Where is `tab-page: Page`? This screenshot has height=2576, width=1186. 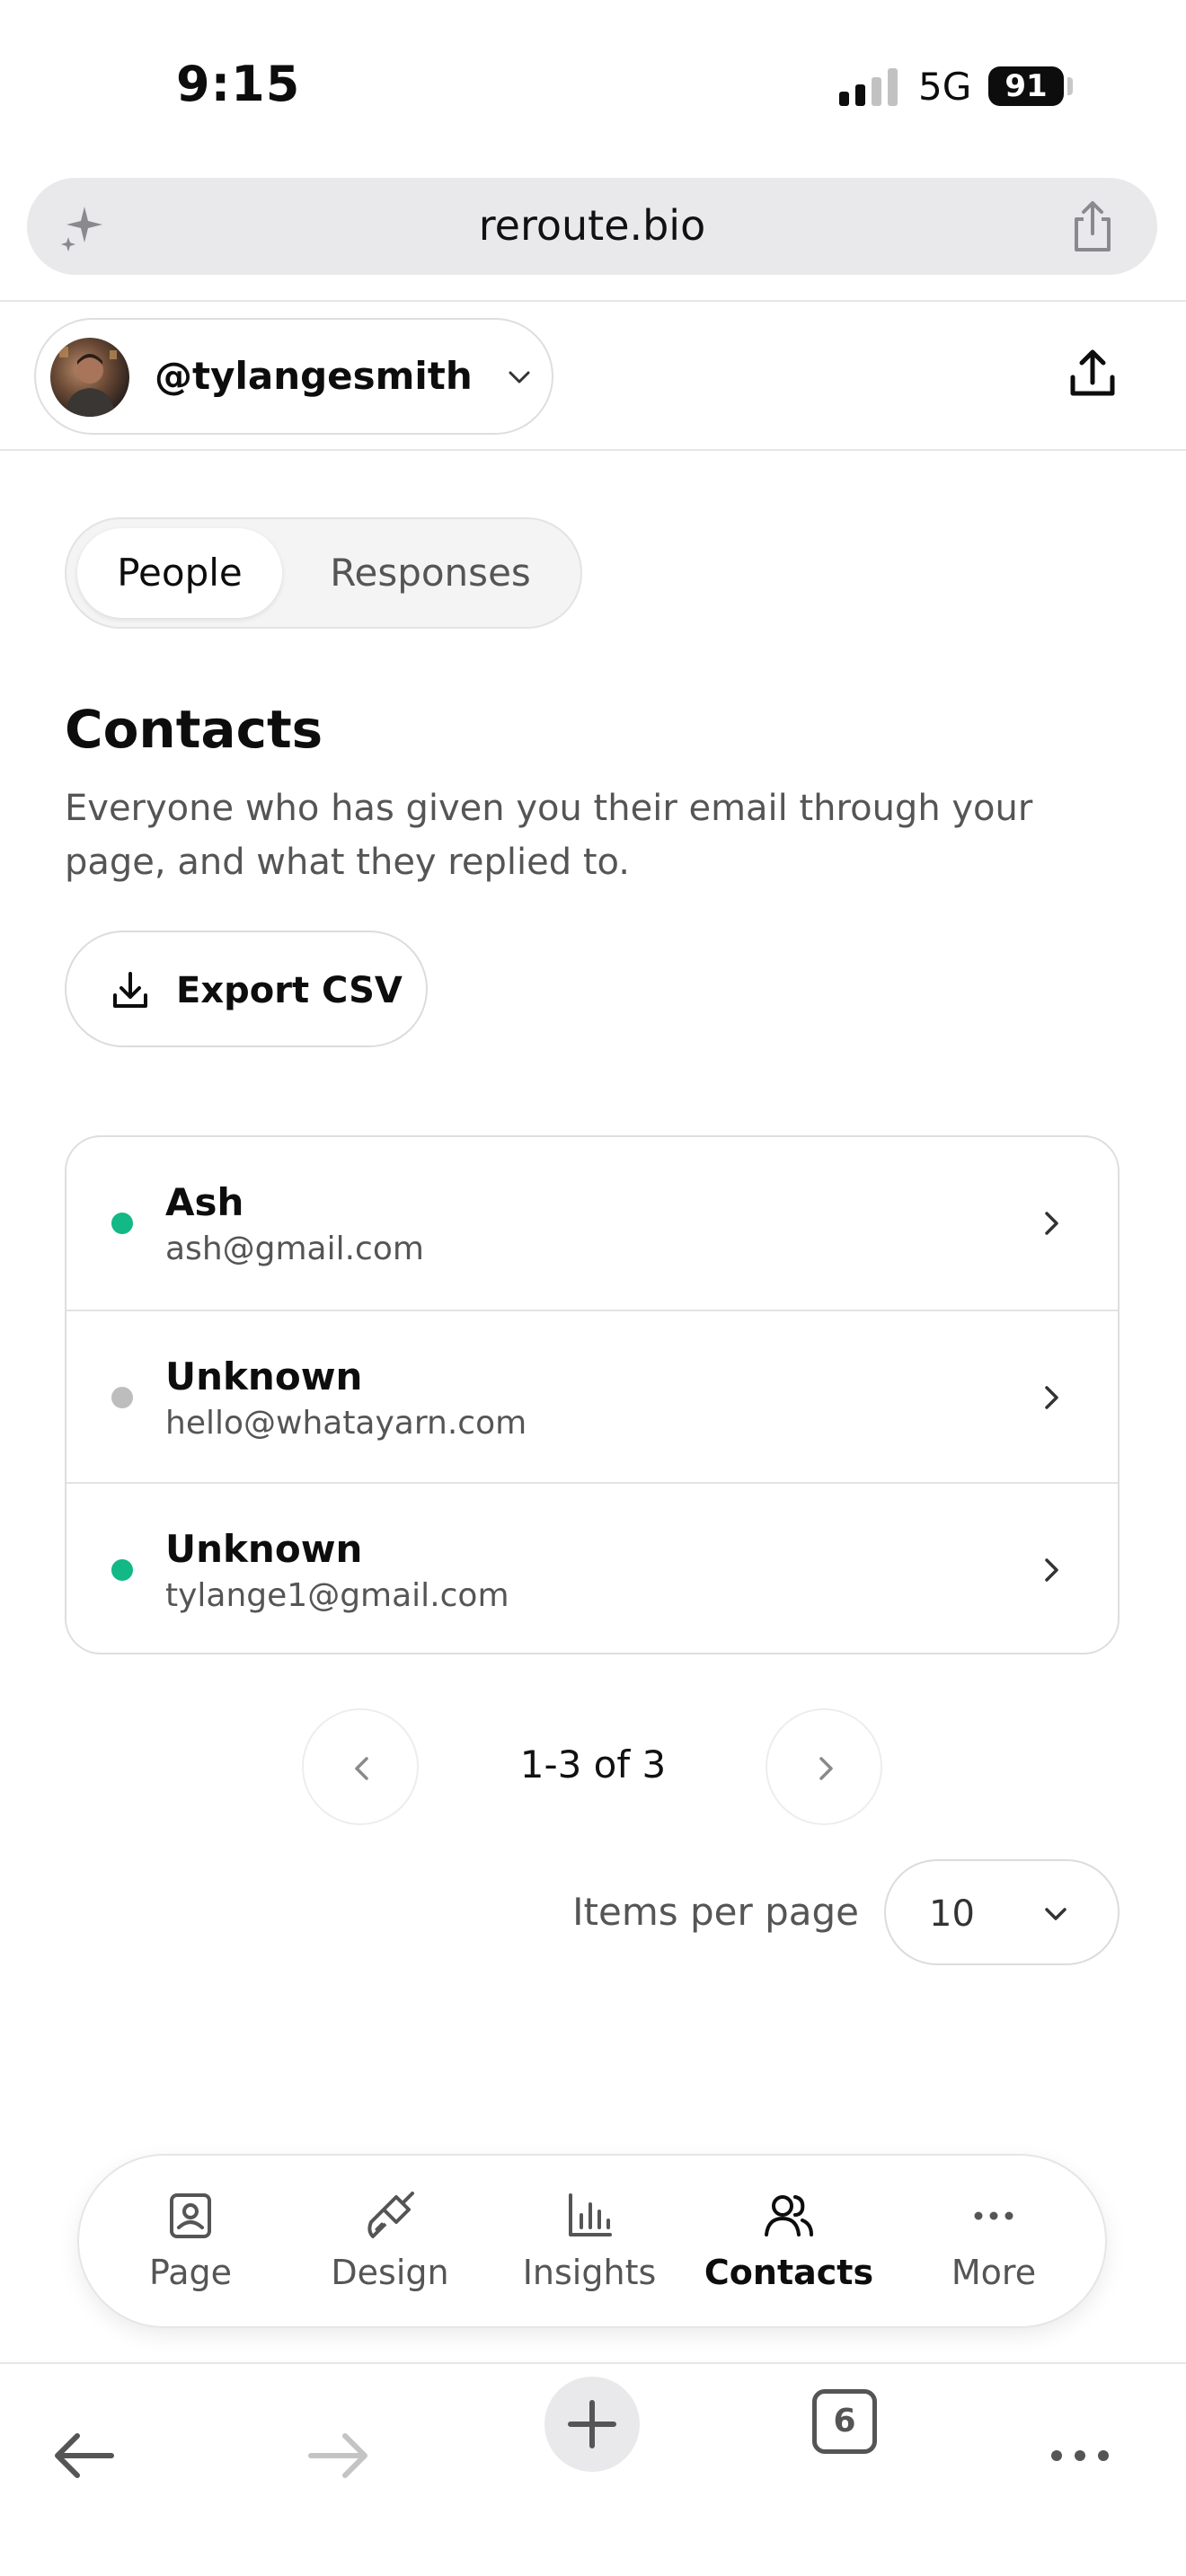 tab-page: Page is located at coordinates (190, 2248).